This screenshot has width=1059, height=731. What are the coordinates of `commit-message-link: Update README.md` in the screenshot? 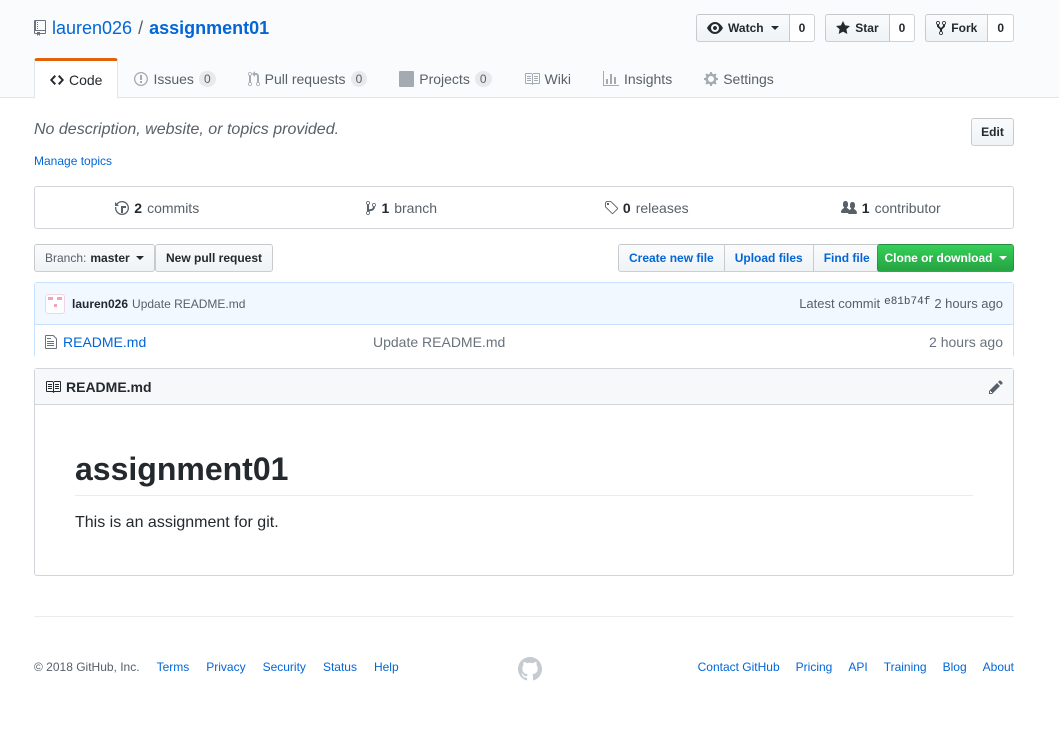 It's located at (188, 304).